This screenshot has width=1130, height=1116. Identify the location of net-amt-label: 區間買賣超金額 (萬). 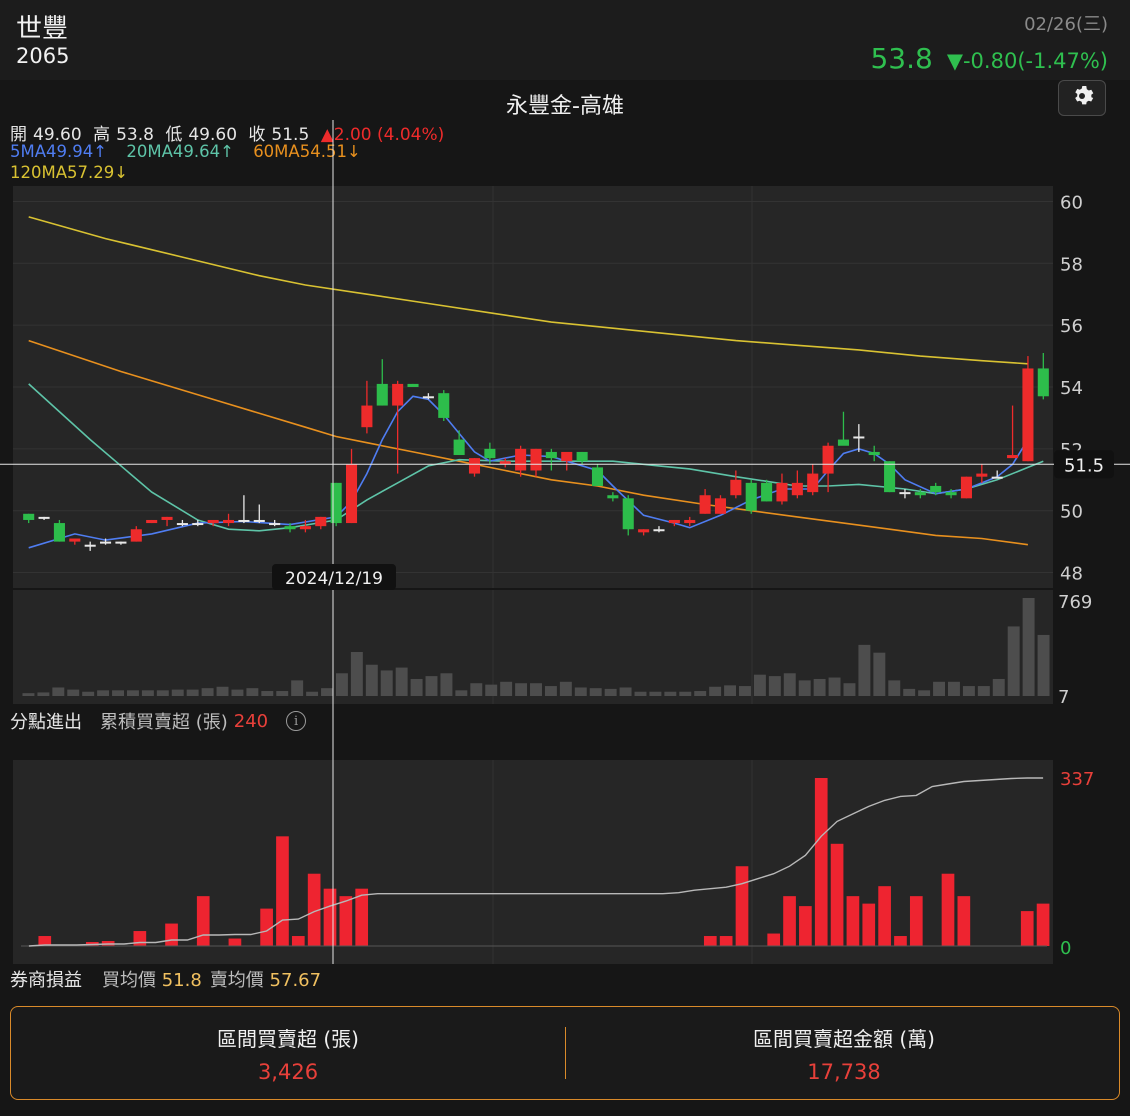
(844, 1039).